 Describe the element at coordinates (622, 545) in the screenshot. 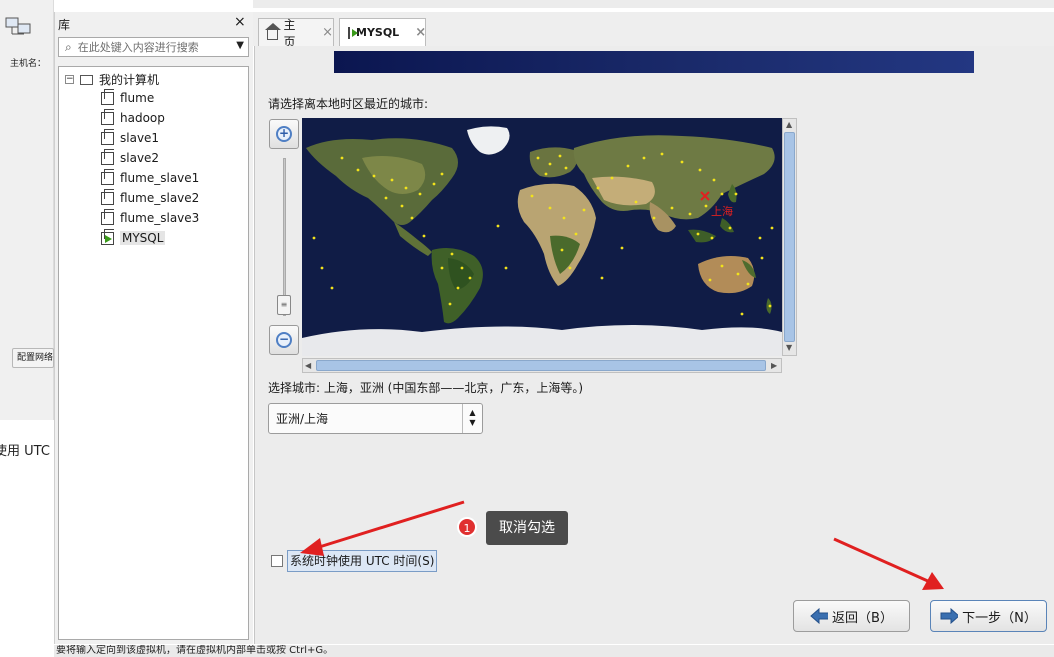

I see `annotation-arrows` at that location.